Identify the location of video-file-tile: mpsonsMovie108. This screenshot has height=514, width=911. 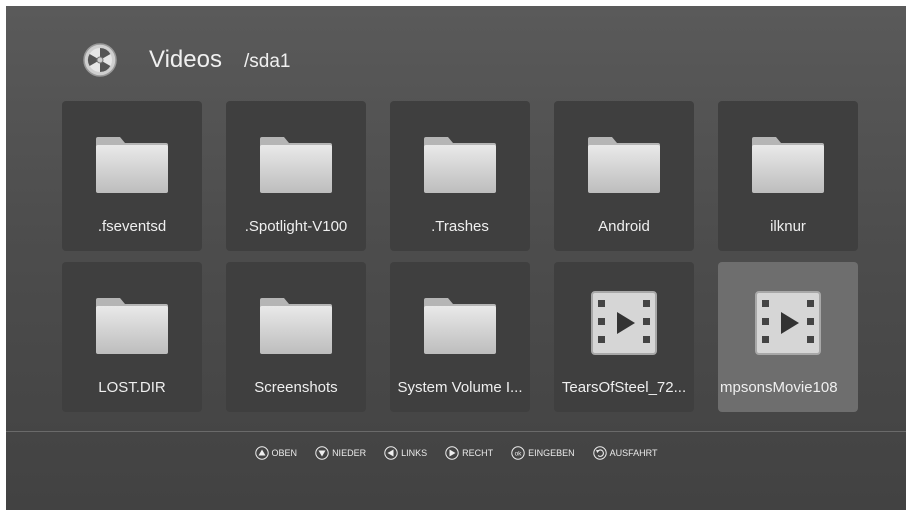
(788, 337).